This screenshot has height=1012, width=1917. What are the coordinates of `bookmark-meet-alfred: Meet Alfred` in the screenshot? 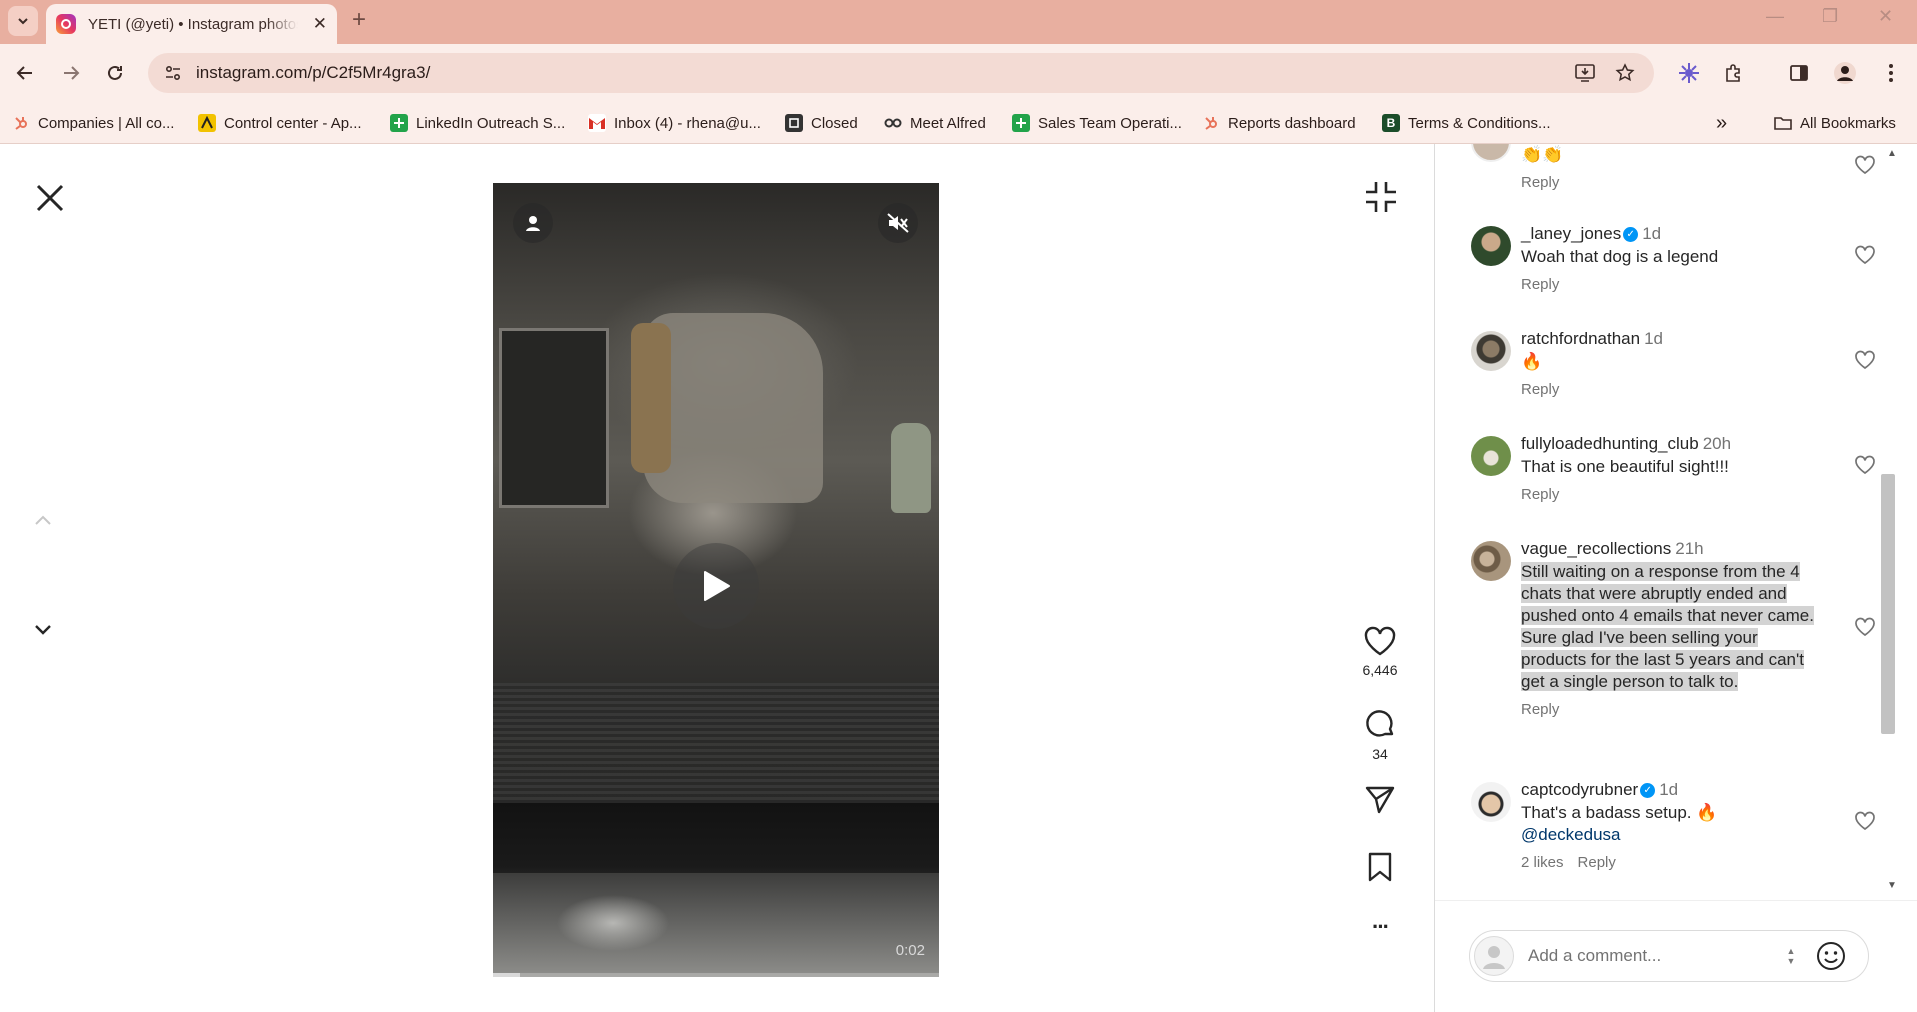 It's located at (935, 123).